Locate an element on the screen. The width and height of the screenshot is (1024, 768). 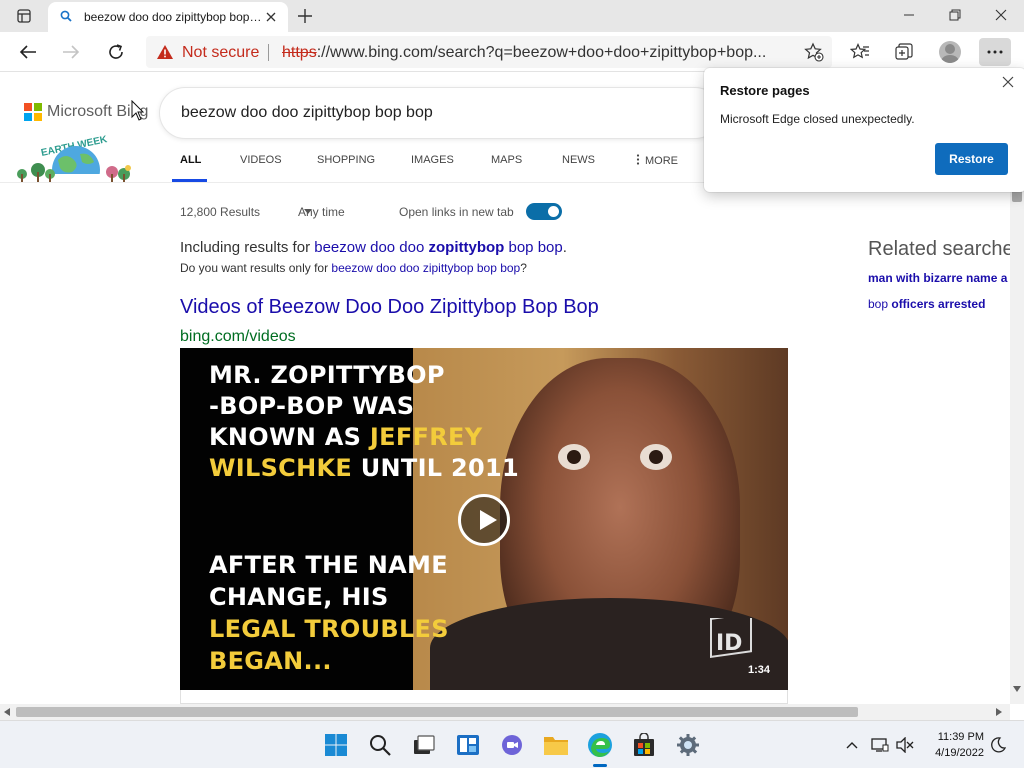
video-caption-line: CHANGE, HIS is located at coordinates (299, 598).